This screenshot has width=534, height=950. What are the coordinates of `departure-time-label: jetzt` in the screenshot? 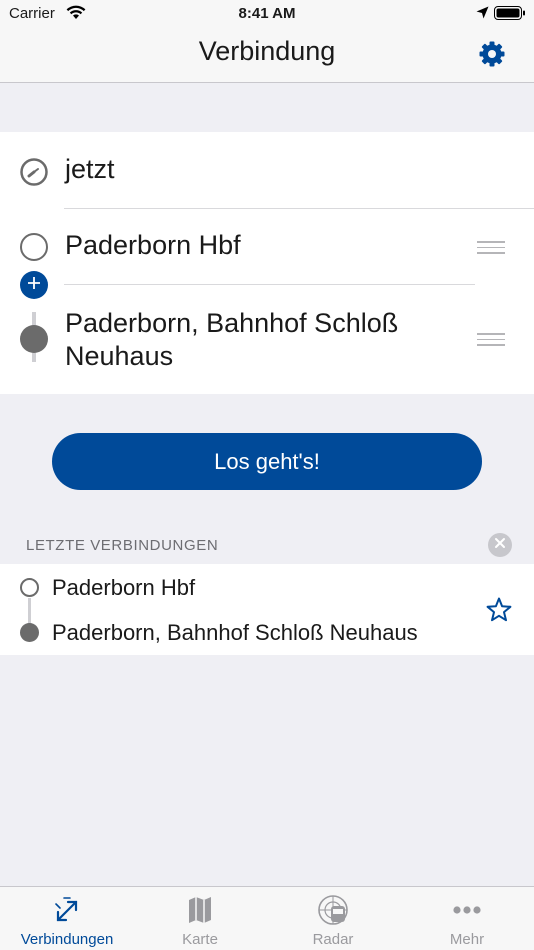 It's located at (90, 169).